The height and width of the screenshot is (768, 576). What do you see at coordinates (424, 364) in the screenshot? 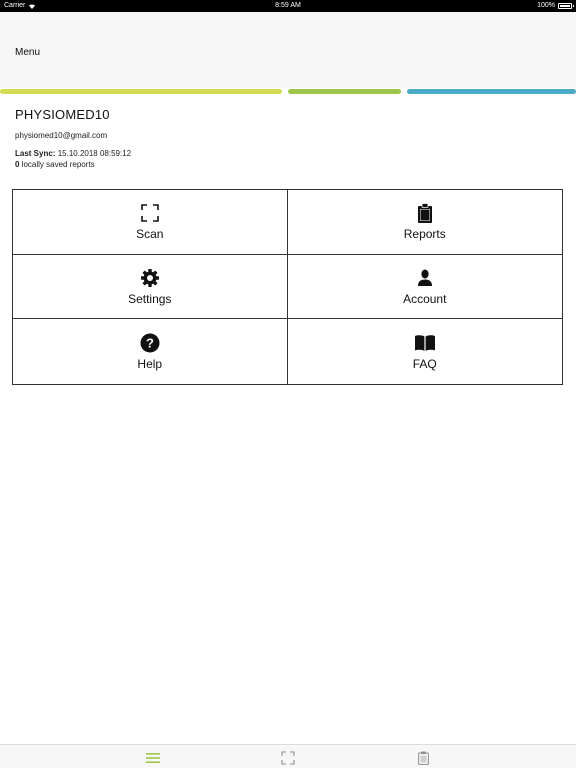
I see `faq-label: FAQ` at bounding box center [424, 364].